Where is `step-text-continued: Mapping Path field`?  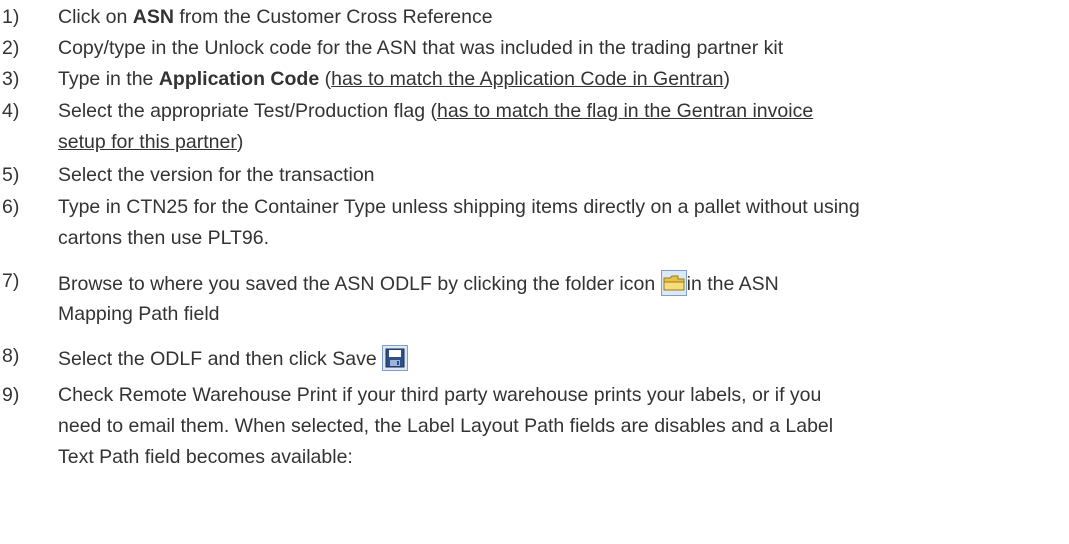 step-text-continued: Mapping Path field is located at coordinates (139, 314).